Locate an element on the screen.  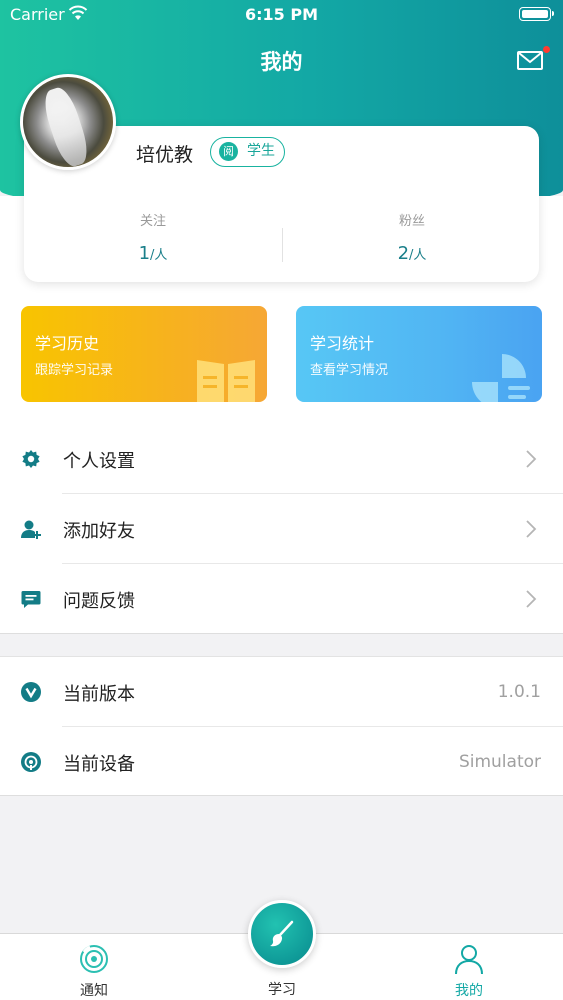
book-icon is located at coordinates (226, 381).